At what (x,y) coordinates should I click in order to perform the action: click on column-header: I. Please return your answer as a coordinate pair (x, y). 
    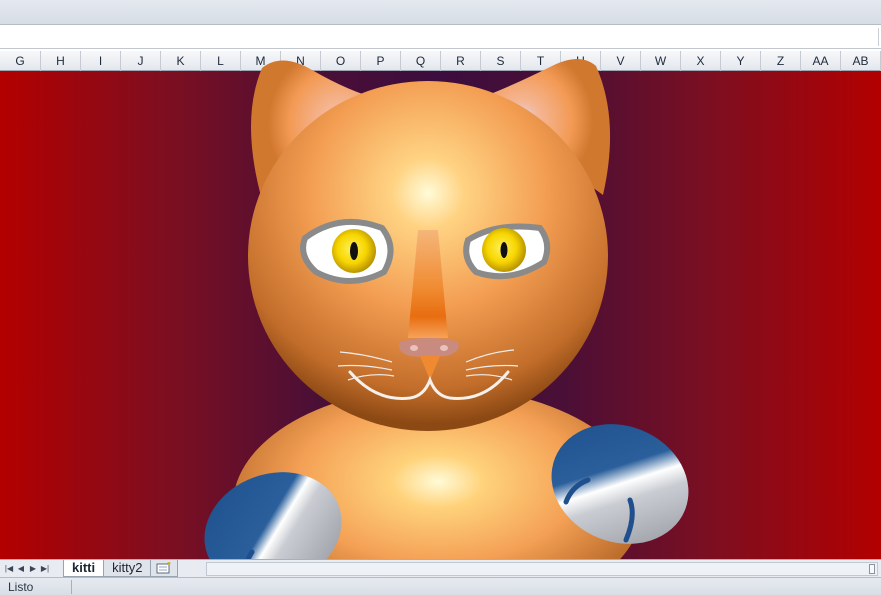
    Looking at the image, I should click on (101, 61).